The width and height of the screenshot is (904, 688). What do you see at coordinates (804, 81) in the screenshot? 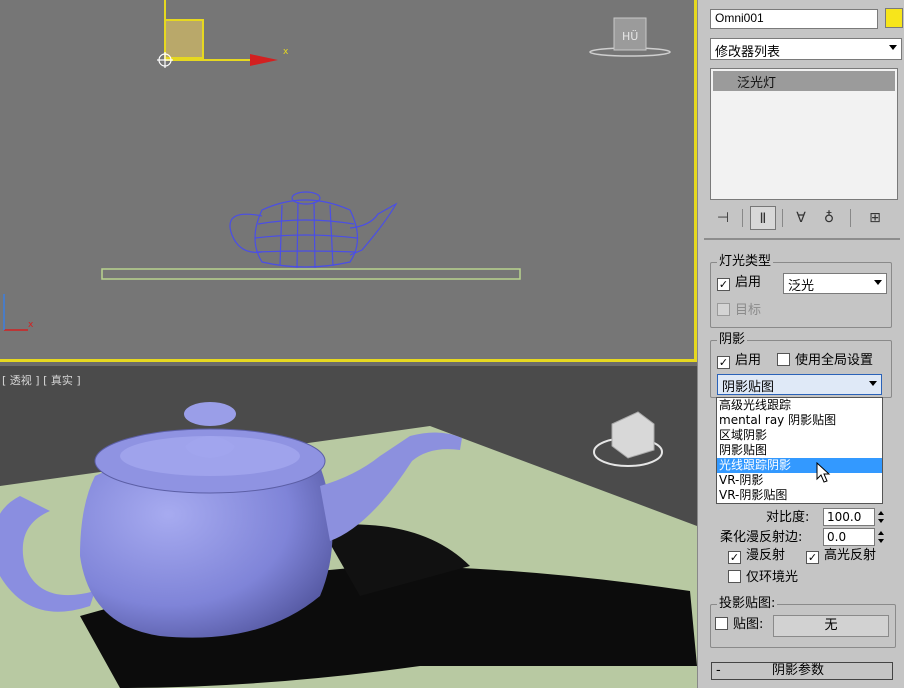
I see `stack-item-omni: 泛光灯` at bounding box center [804, 81].